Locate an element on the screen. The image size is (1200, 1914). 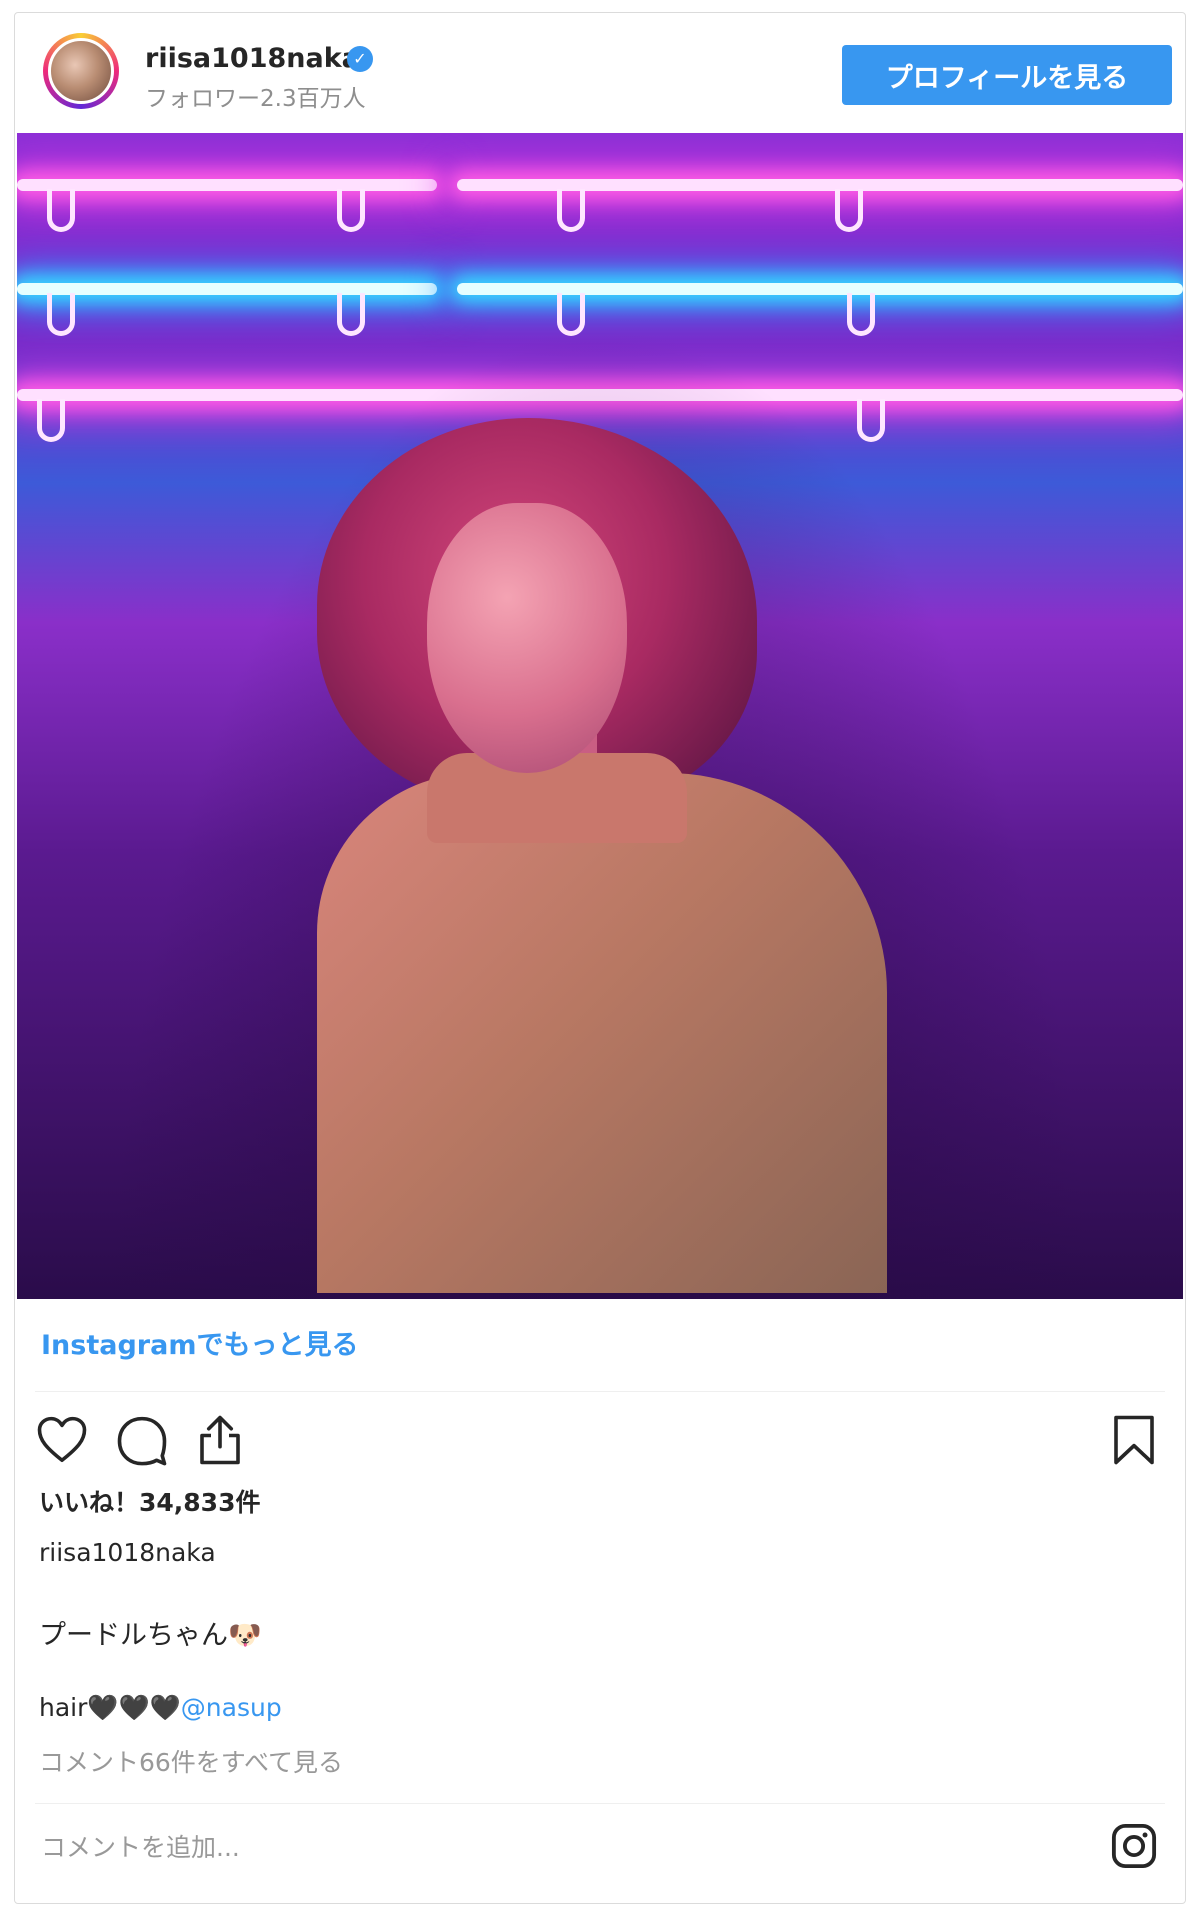
avatar-image is located at coordinates (81, 71).